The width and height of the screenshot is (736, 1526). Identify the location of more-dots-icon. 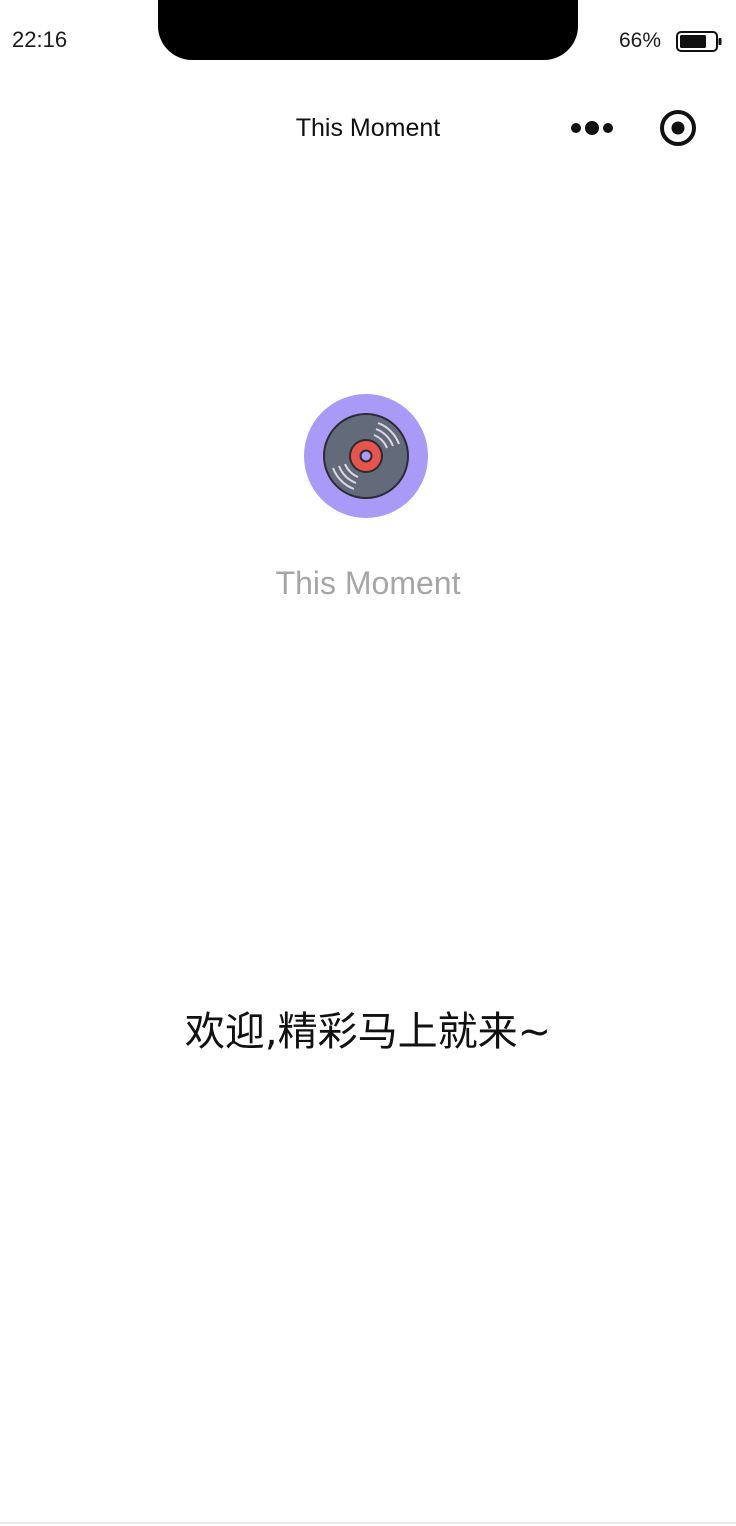
(592, 128).